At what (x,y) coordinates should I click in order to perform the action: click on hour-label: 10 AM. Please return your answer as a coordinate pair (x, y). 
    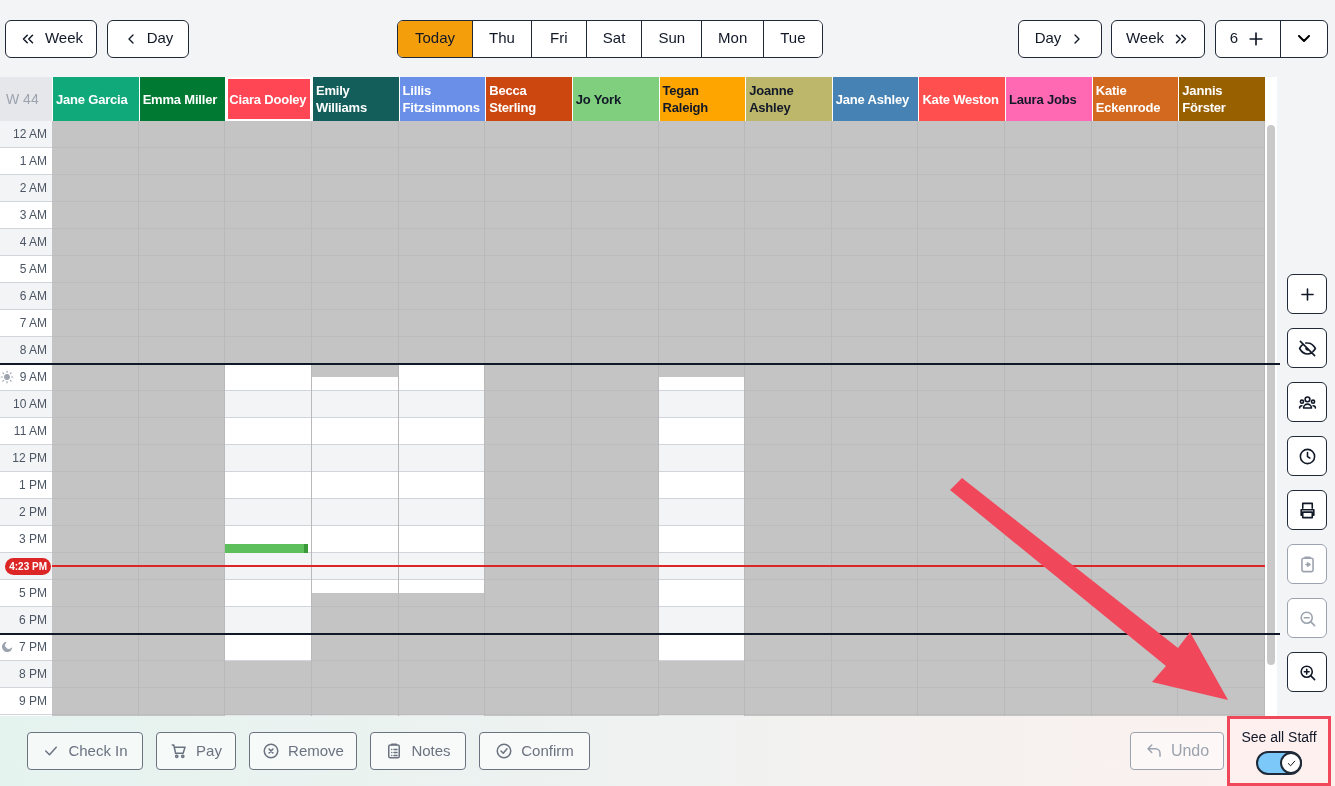
    Looking at the image, I should click on (29, 404).